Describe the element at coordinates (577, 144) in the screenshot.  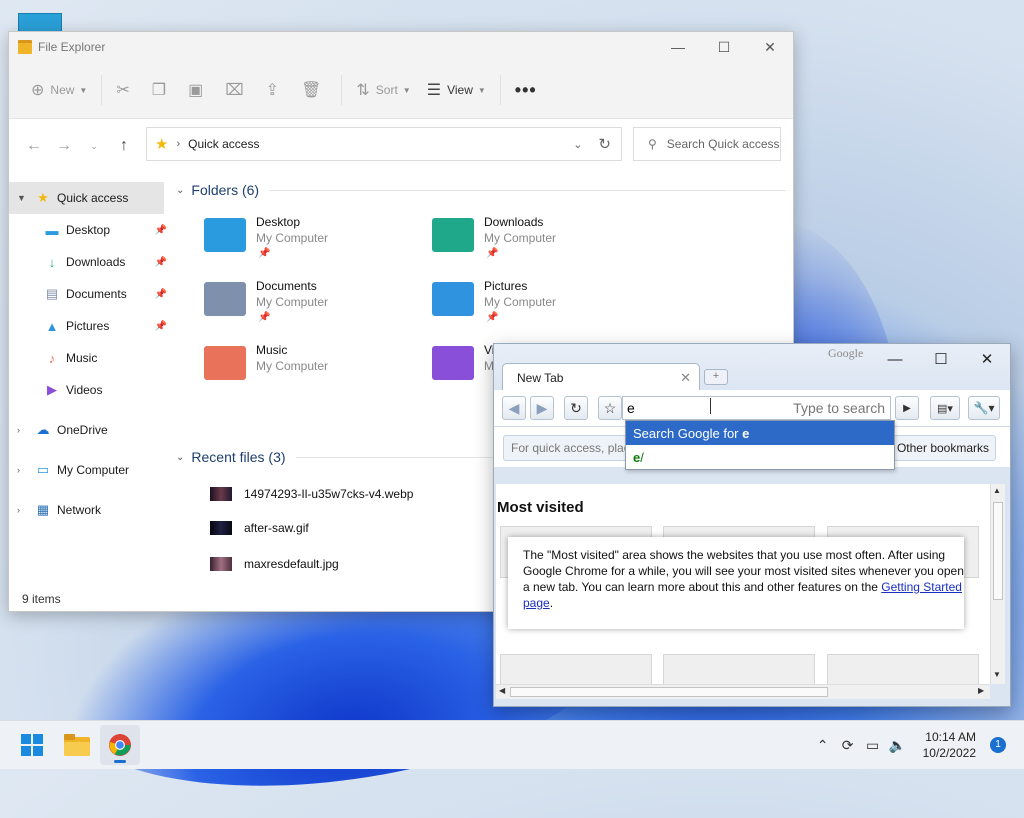
I see `chevron-down-icon: ⌄` at that location.